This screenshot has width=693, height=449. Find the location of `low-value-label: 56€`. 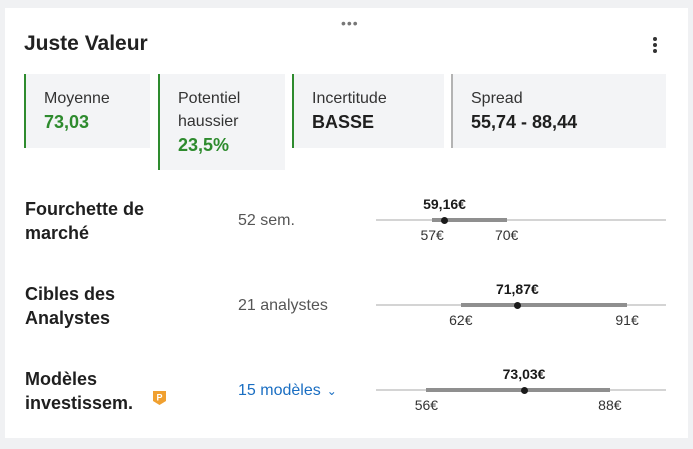

low-value-label: 56€ is located at coordinates (426, 405).